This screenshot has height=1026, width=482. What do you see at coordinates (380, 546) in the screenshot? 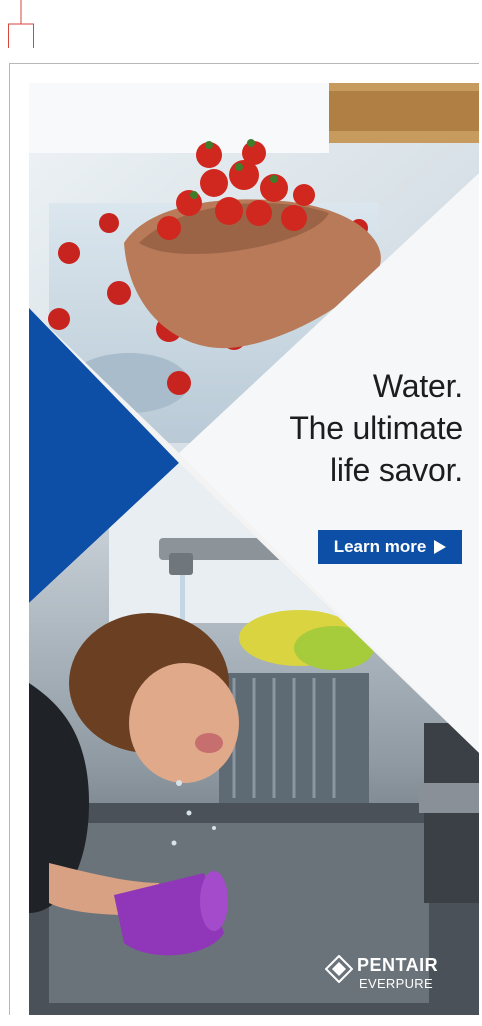
I see `learn-more-label: Learn more` at bounding box center [380, 546].